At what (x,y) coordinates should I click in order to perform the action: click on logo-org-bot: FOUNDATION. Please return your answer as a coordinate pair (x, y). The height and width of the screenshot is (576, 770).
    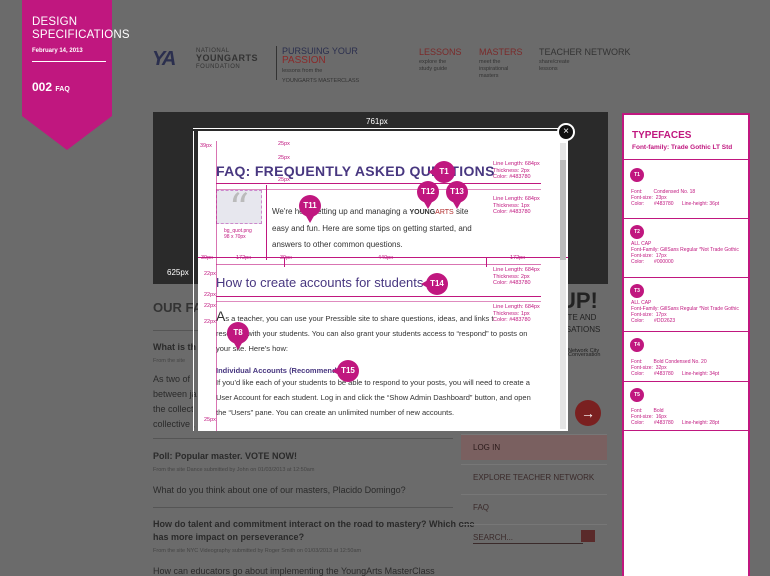
    Looking at the image, I should click on (218, 67).